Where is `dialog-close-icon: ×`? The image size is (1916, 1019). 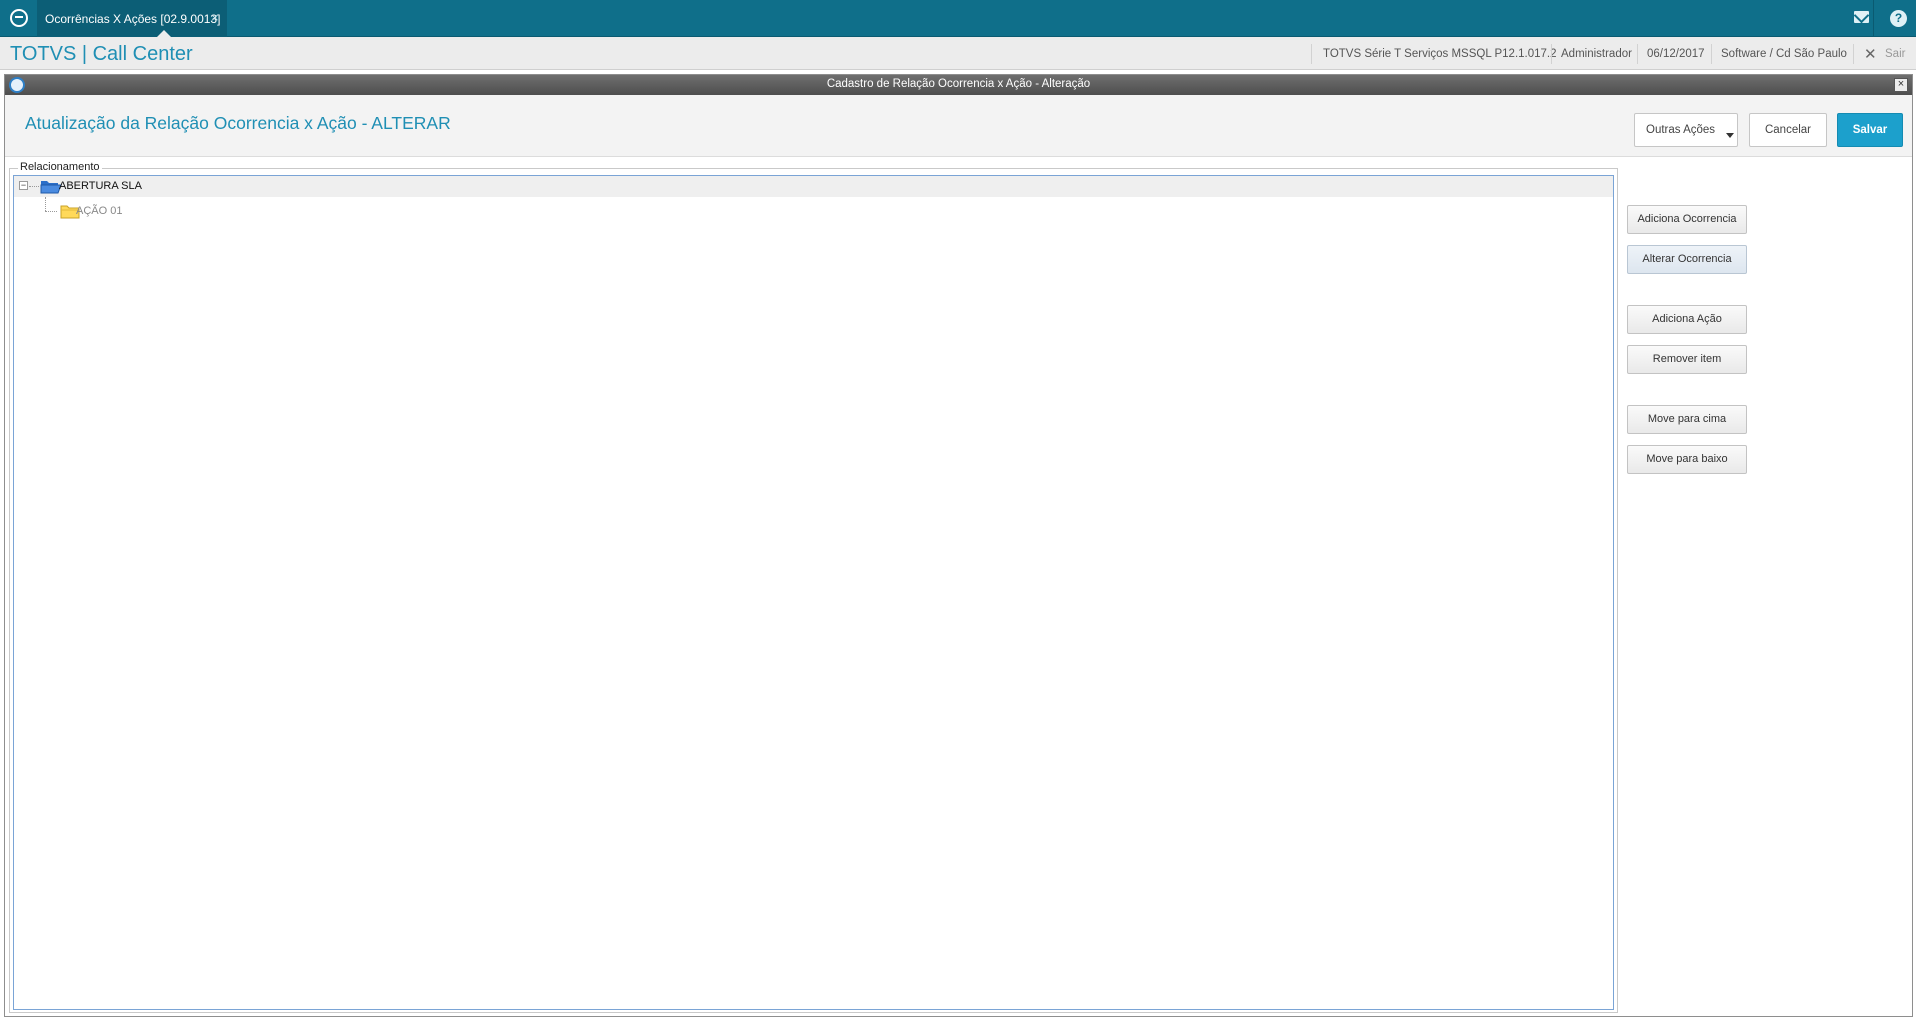 dialog-close-icon: × is located at coordinates (1901, 85).